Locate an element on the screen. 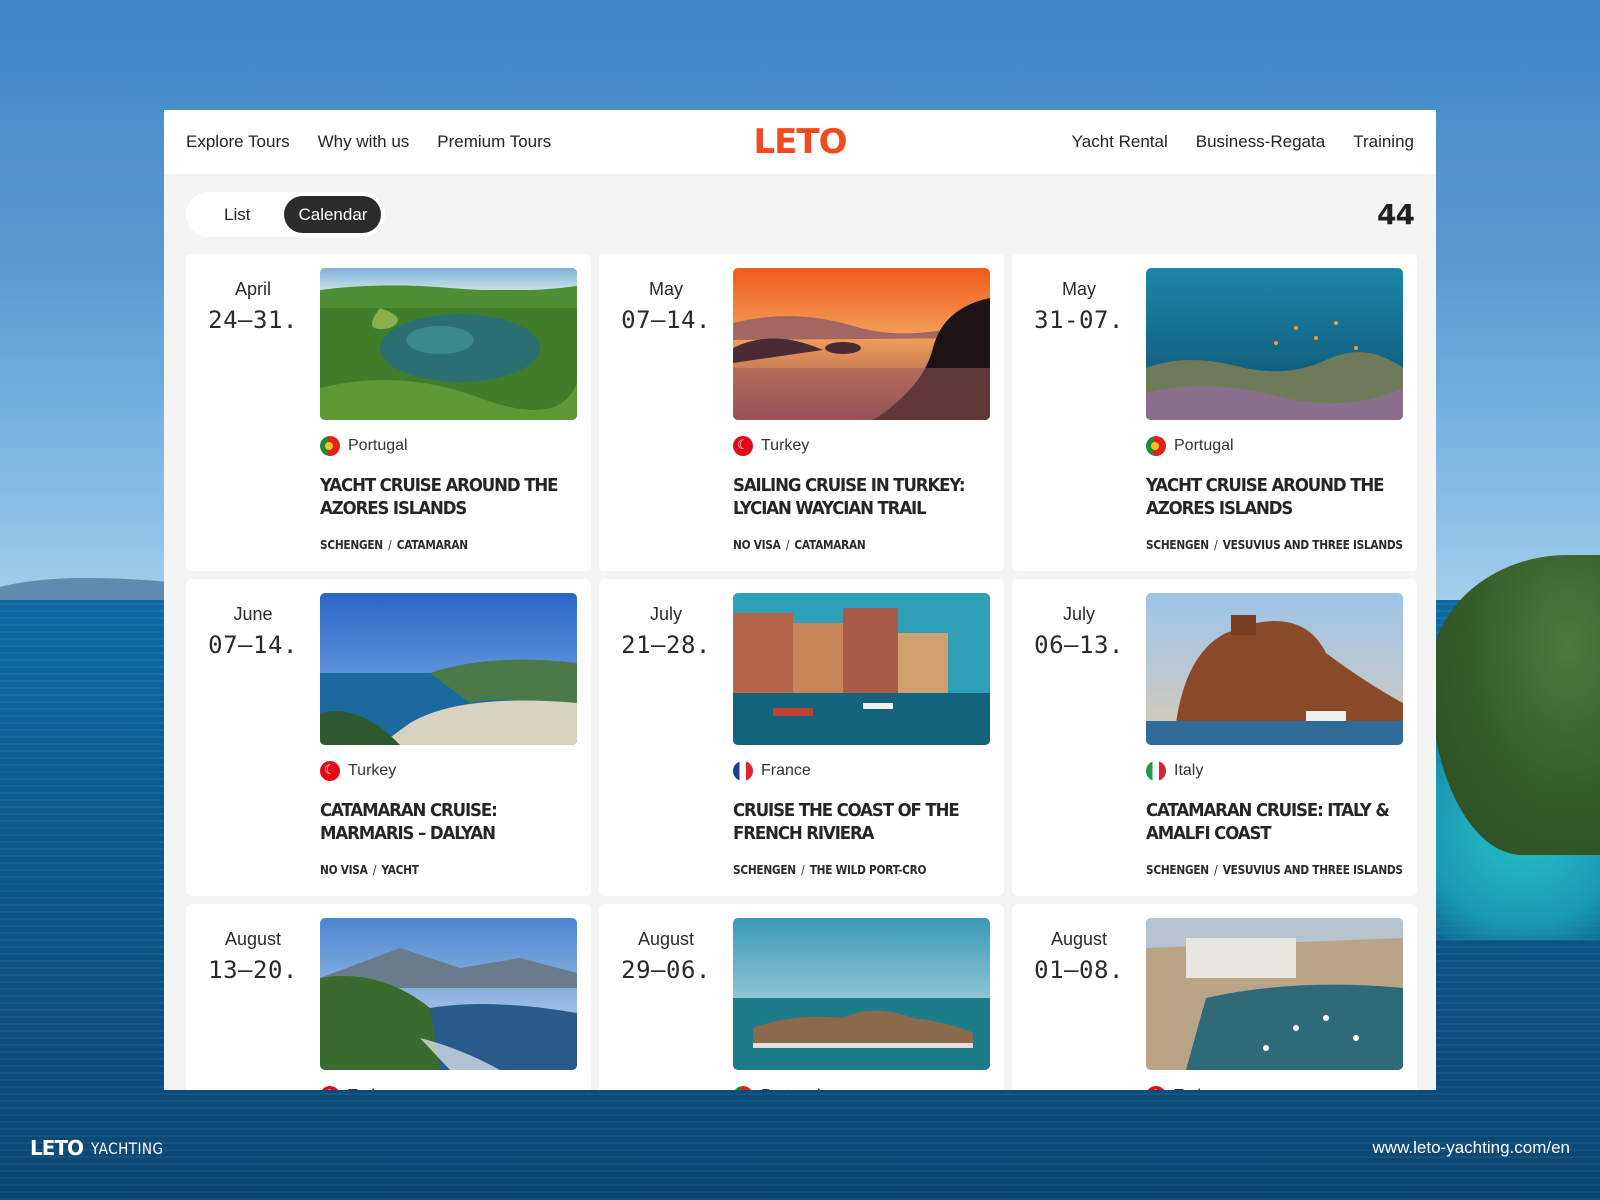 The width and height of the screenshot is (1600, 1200). tour-date: August 29–06. is located at coordinates (666, 1004).